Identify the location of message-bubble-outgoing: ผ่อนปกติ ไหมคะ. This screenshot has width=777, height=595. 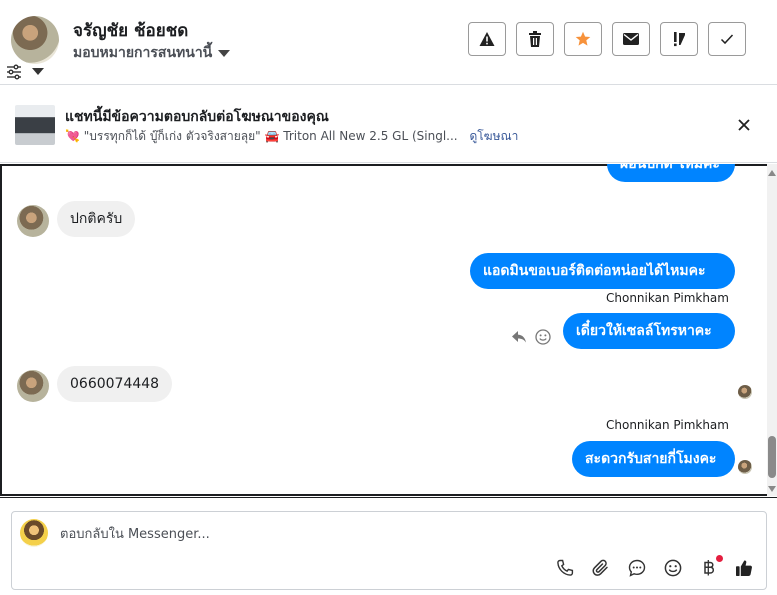
(671, 173).